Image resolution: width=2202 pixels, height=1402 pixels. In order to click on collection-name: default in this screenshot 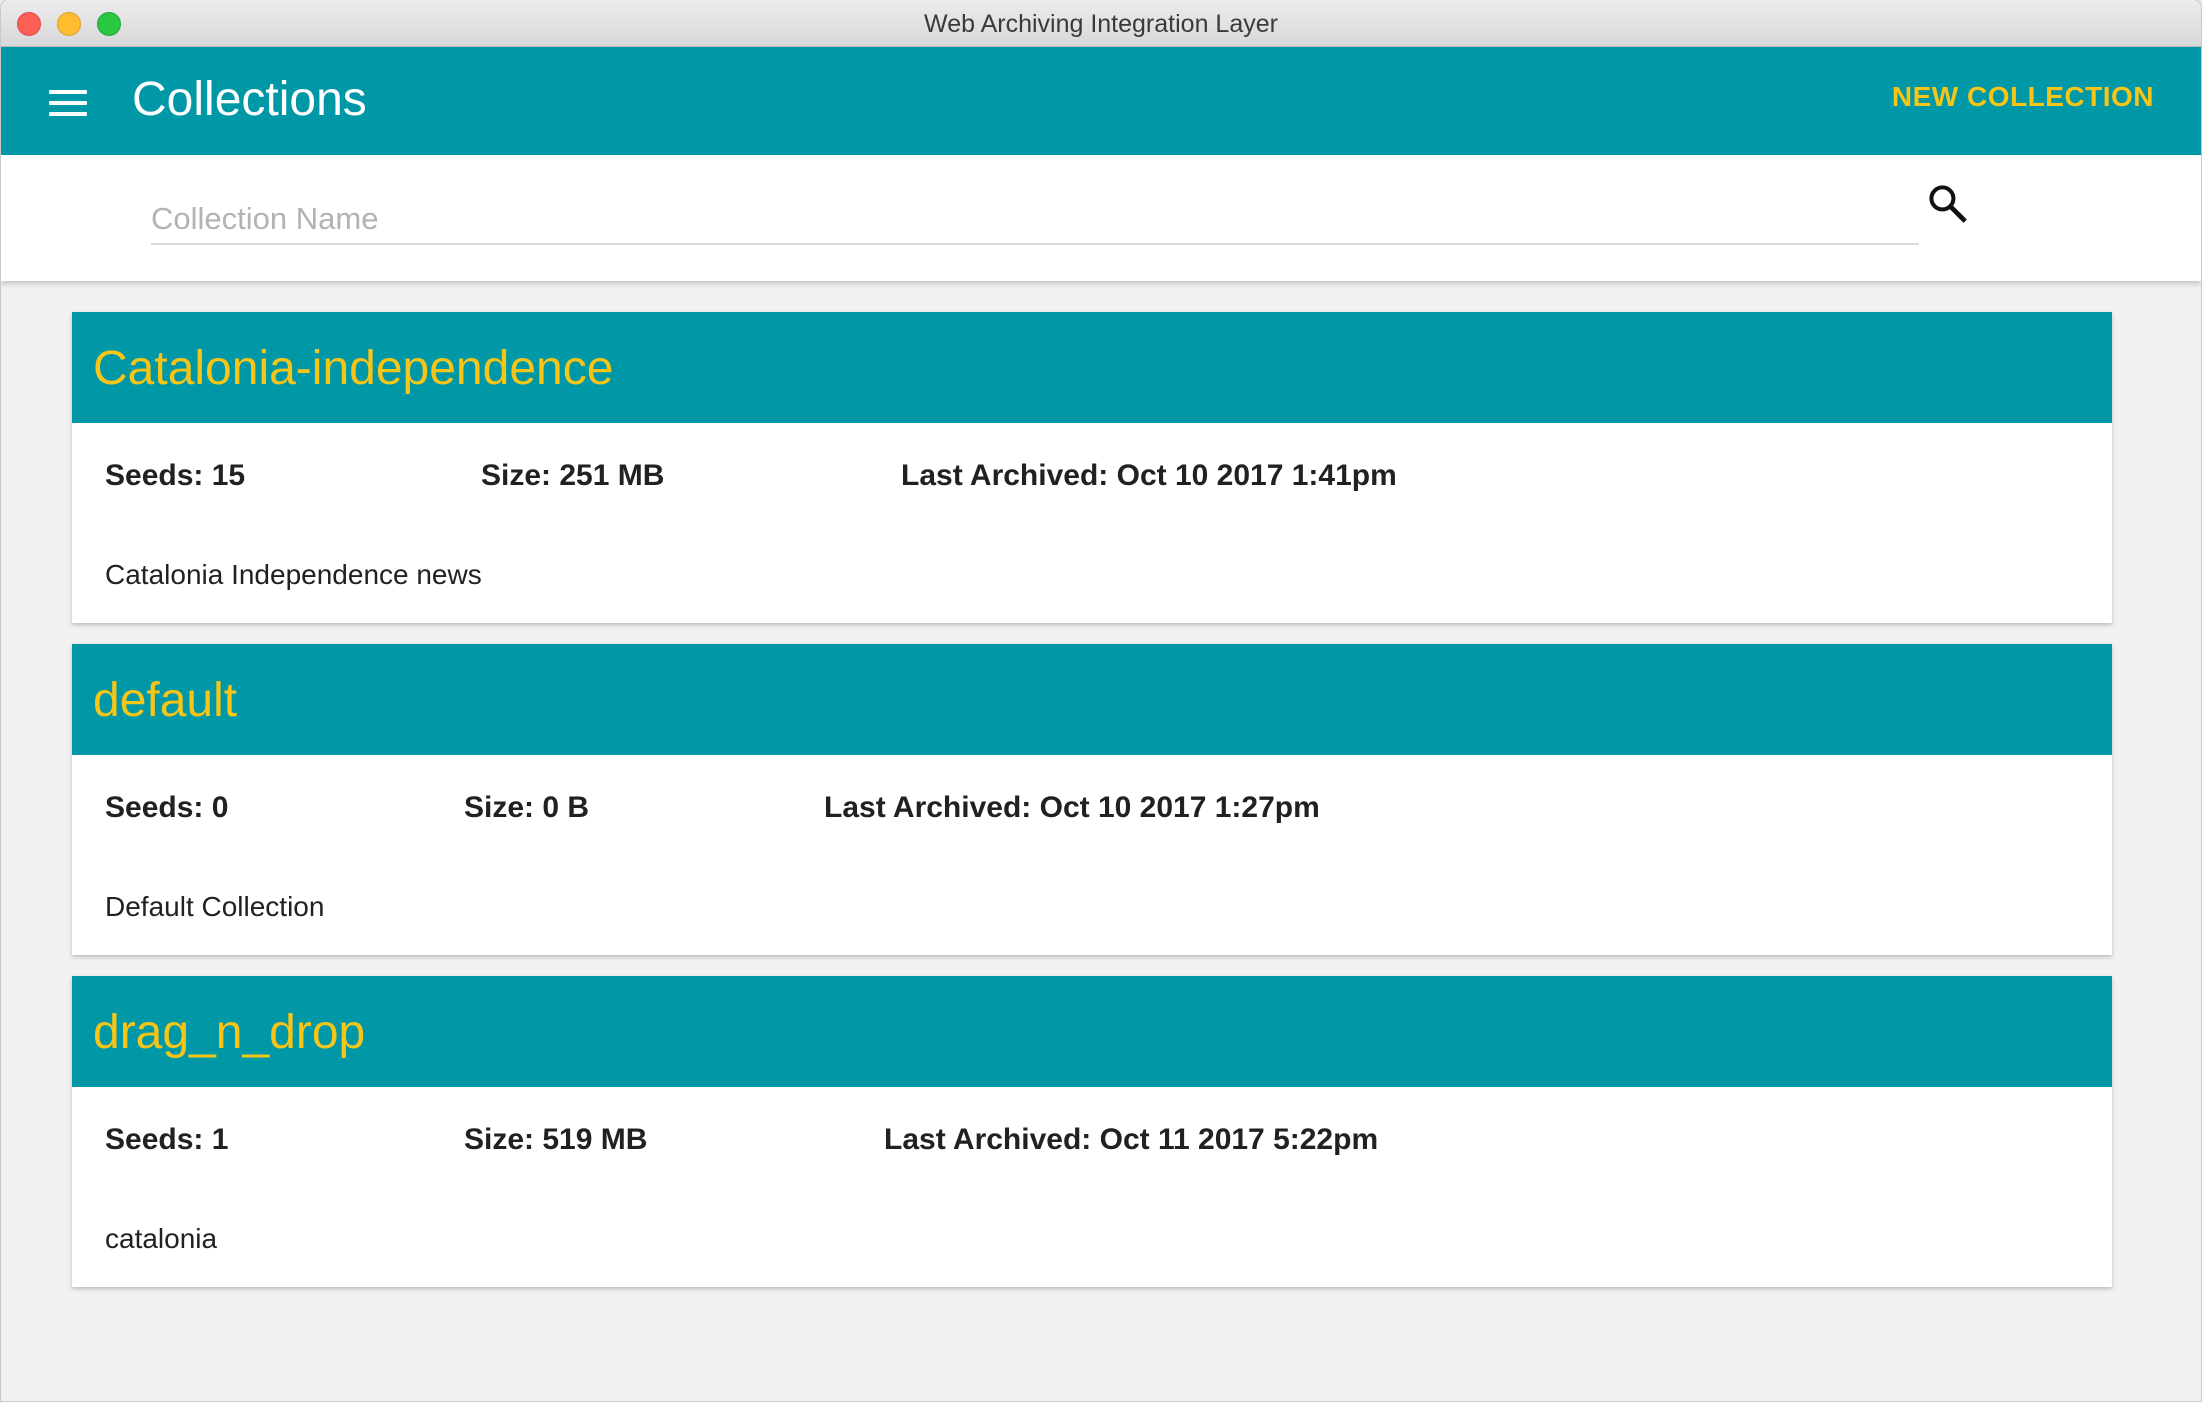, I will do `click(165, 701)`.